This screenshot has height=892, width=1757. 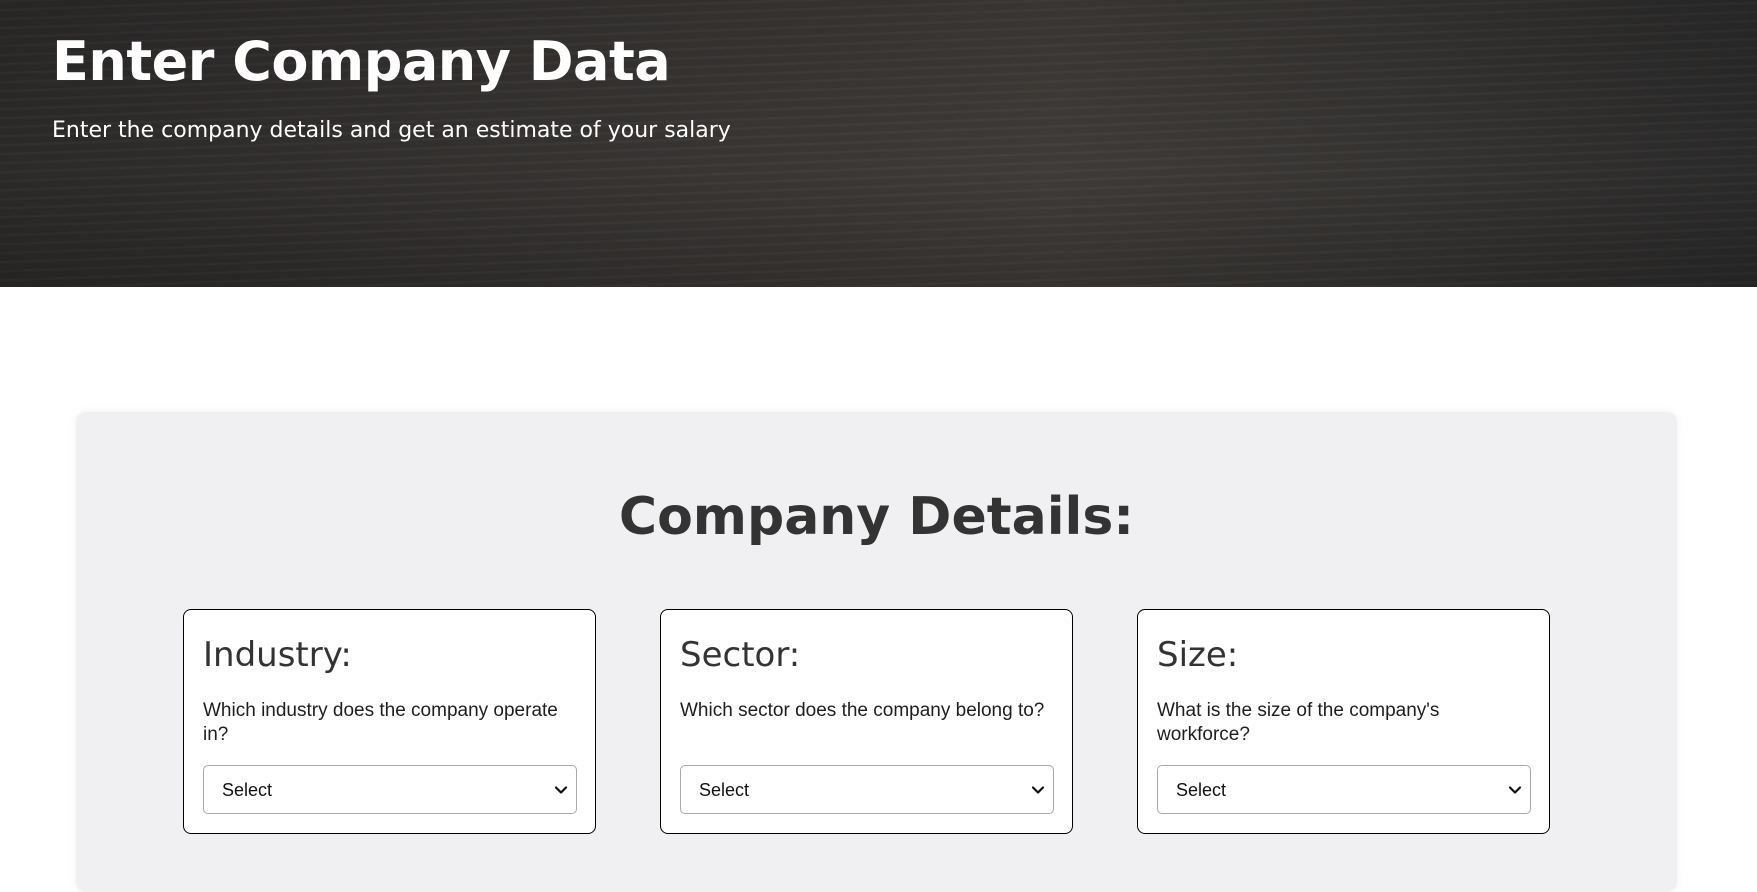 What do you see at coordinates (876, 517) in the screenshot?
I see `company-details-title: Company Details:` at bounding box center [876, 517].